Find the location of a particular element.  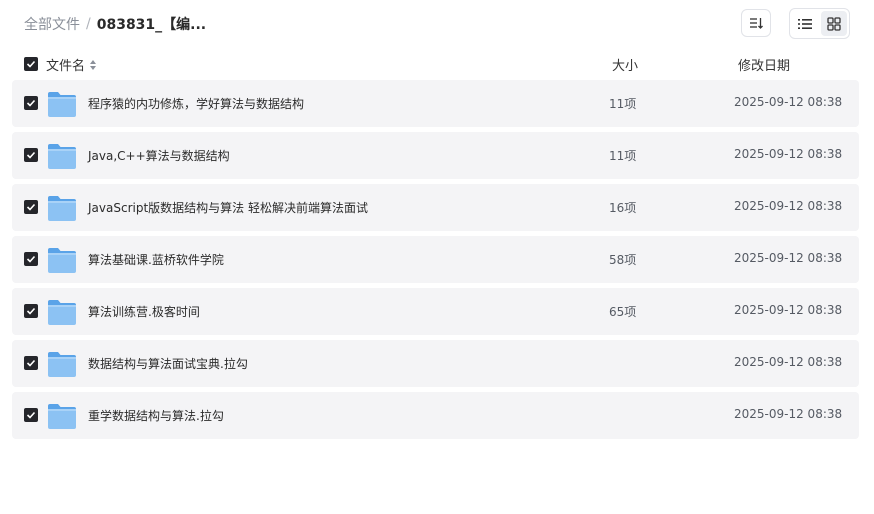

list-view-button is located at coordinates (805, 23).